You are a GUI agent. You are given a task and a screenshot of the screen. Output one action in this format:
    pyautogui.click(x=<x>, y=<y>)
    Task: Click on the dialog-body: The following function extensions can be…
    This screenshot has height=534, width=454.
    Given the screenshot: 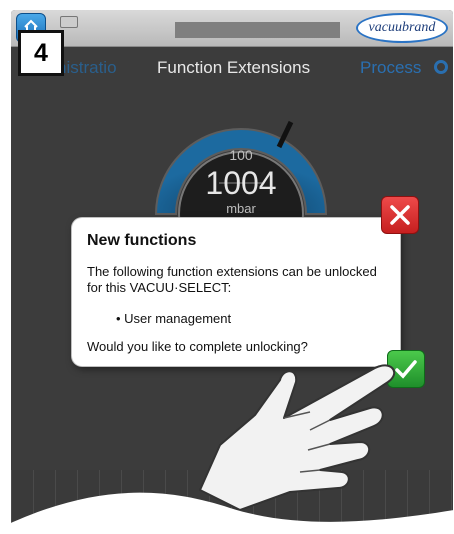 What is the action you would take?
    pyautogui.click(x=232, y=279)
    